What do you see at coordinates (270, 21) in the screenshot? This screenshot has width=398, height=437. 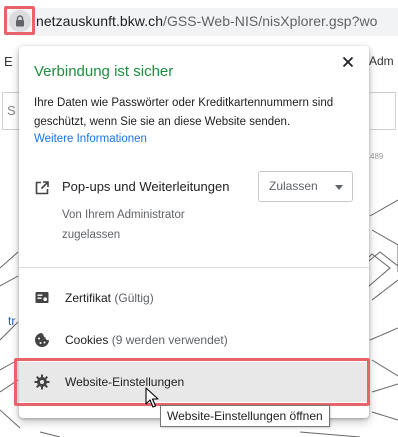 I see `url-path: /GSS-Web-NIS/nisXplorer.gsp?wo` at bounding box center [270, 21].